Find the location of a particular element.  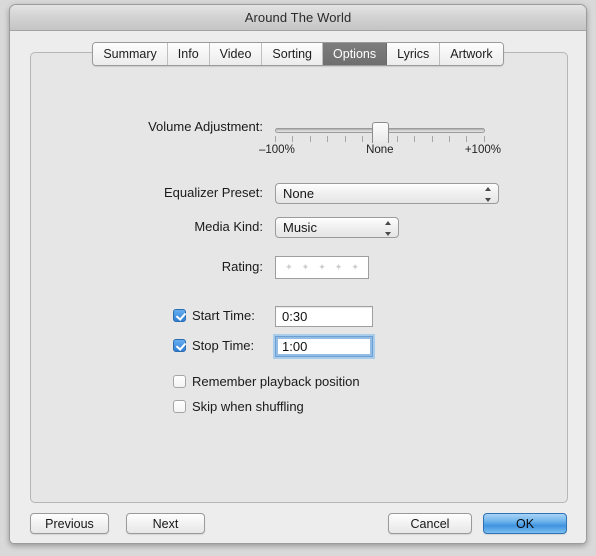

tab-video: Video is located at coordinates (236, 54).